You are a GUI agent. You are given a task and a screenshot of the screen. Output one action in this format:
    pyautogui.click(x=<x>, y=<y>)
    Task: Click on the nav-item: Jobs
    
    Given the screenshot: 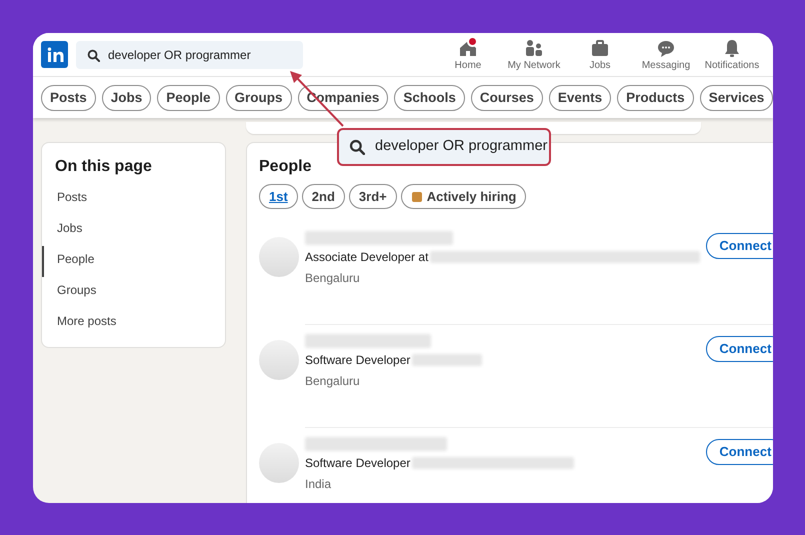 What is the action you would take?
    pyautogui.click(x=600, y=54)
    